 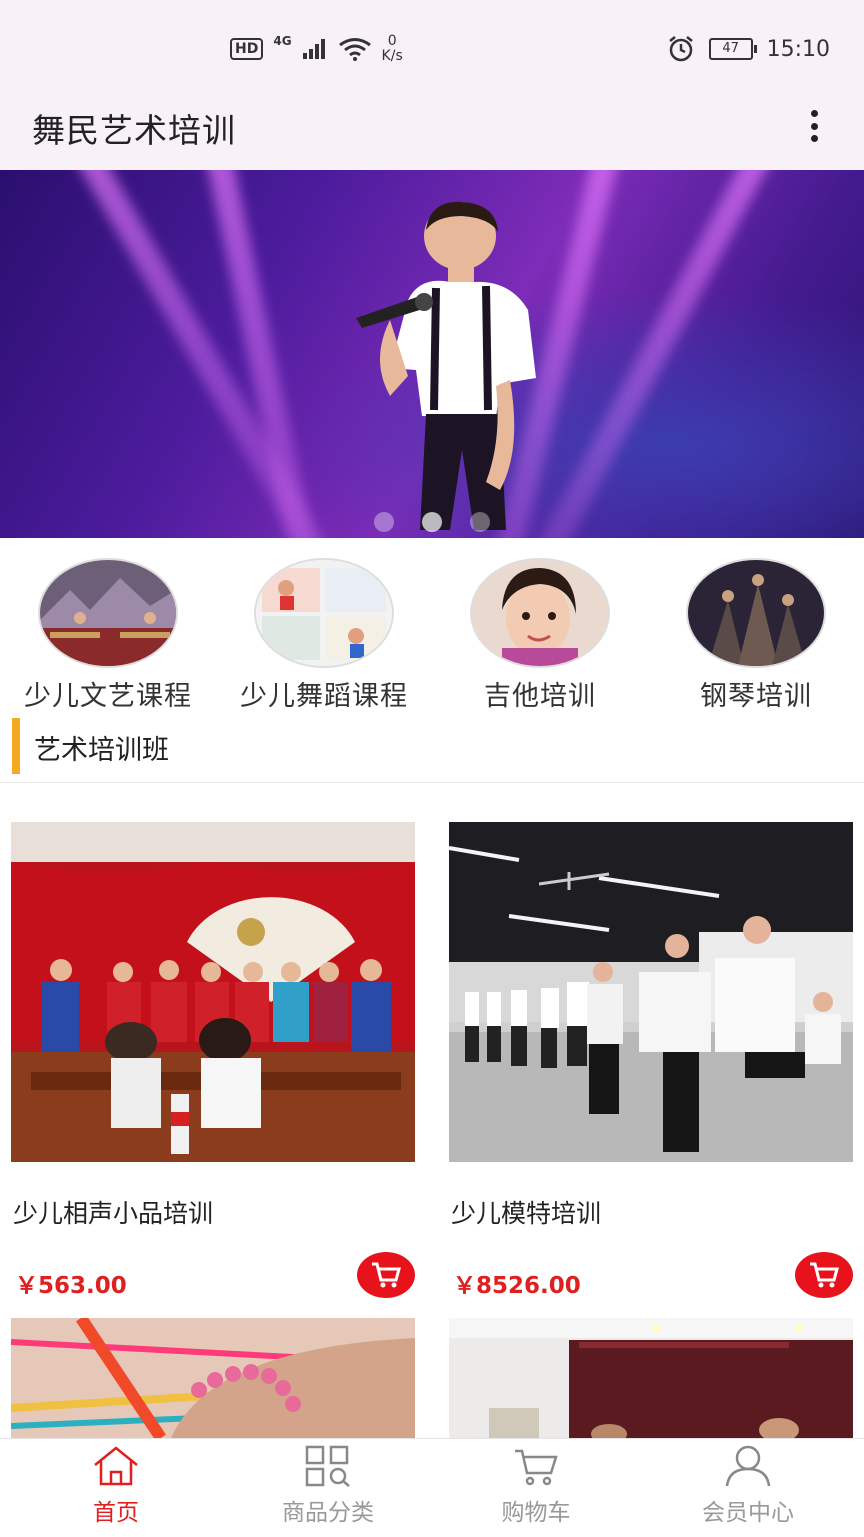 I want to click on product-title: 少儿模特培训, so click(x=526, y=1213).